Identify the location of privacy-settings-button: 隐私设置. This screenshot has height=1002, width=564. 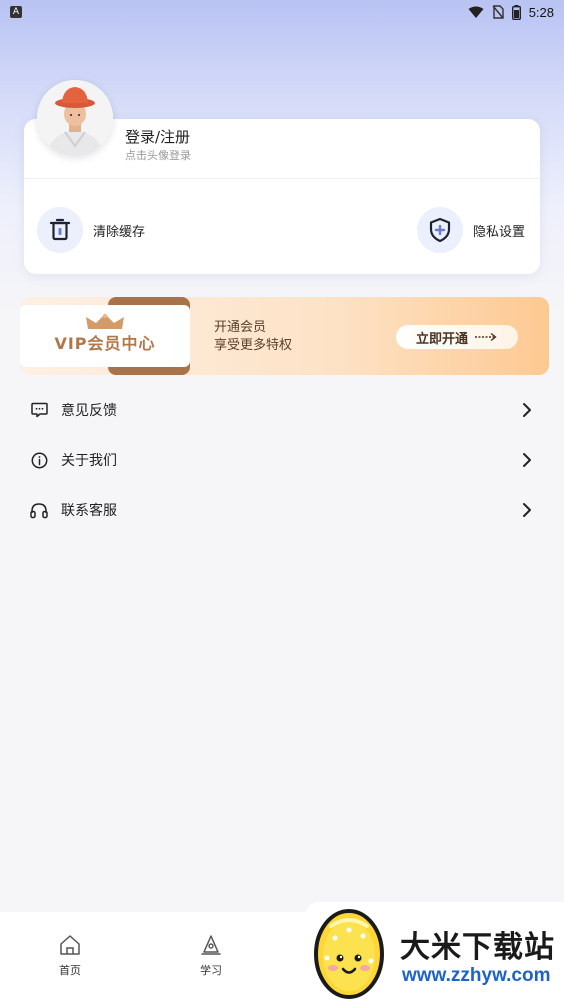
(471, 230).